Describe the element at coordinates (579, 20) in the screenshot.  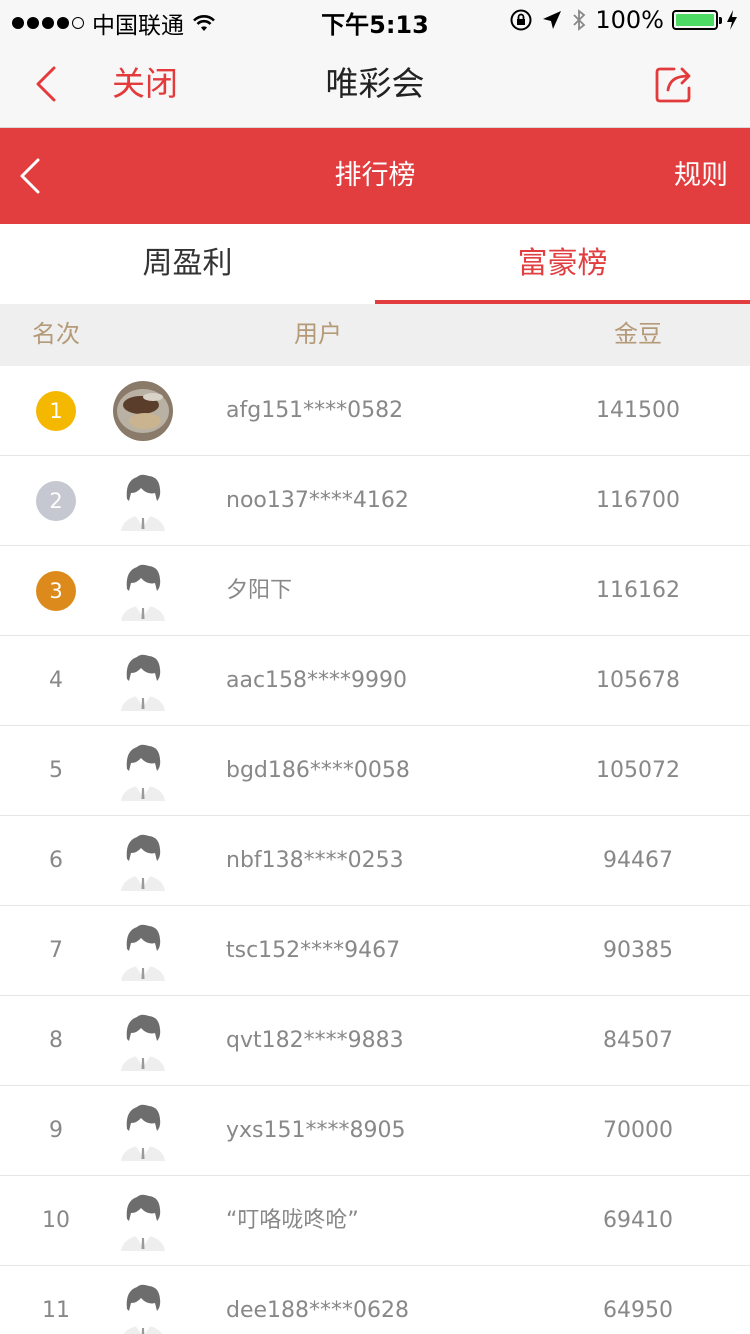
I see `bluetooth-icon` at that location.